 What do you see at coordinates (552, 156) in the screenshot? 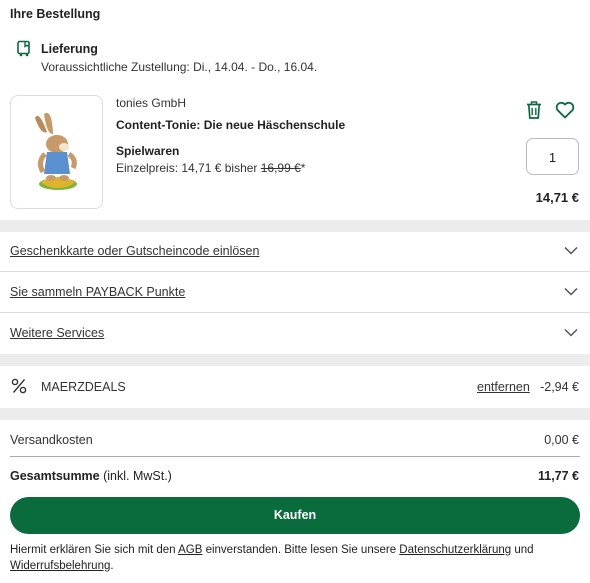
I see `quantity-input: 1` at bounding box center [552, 156].